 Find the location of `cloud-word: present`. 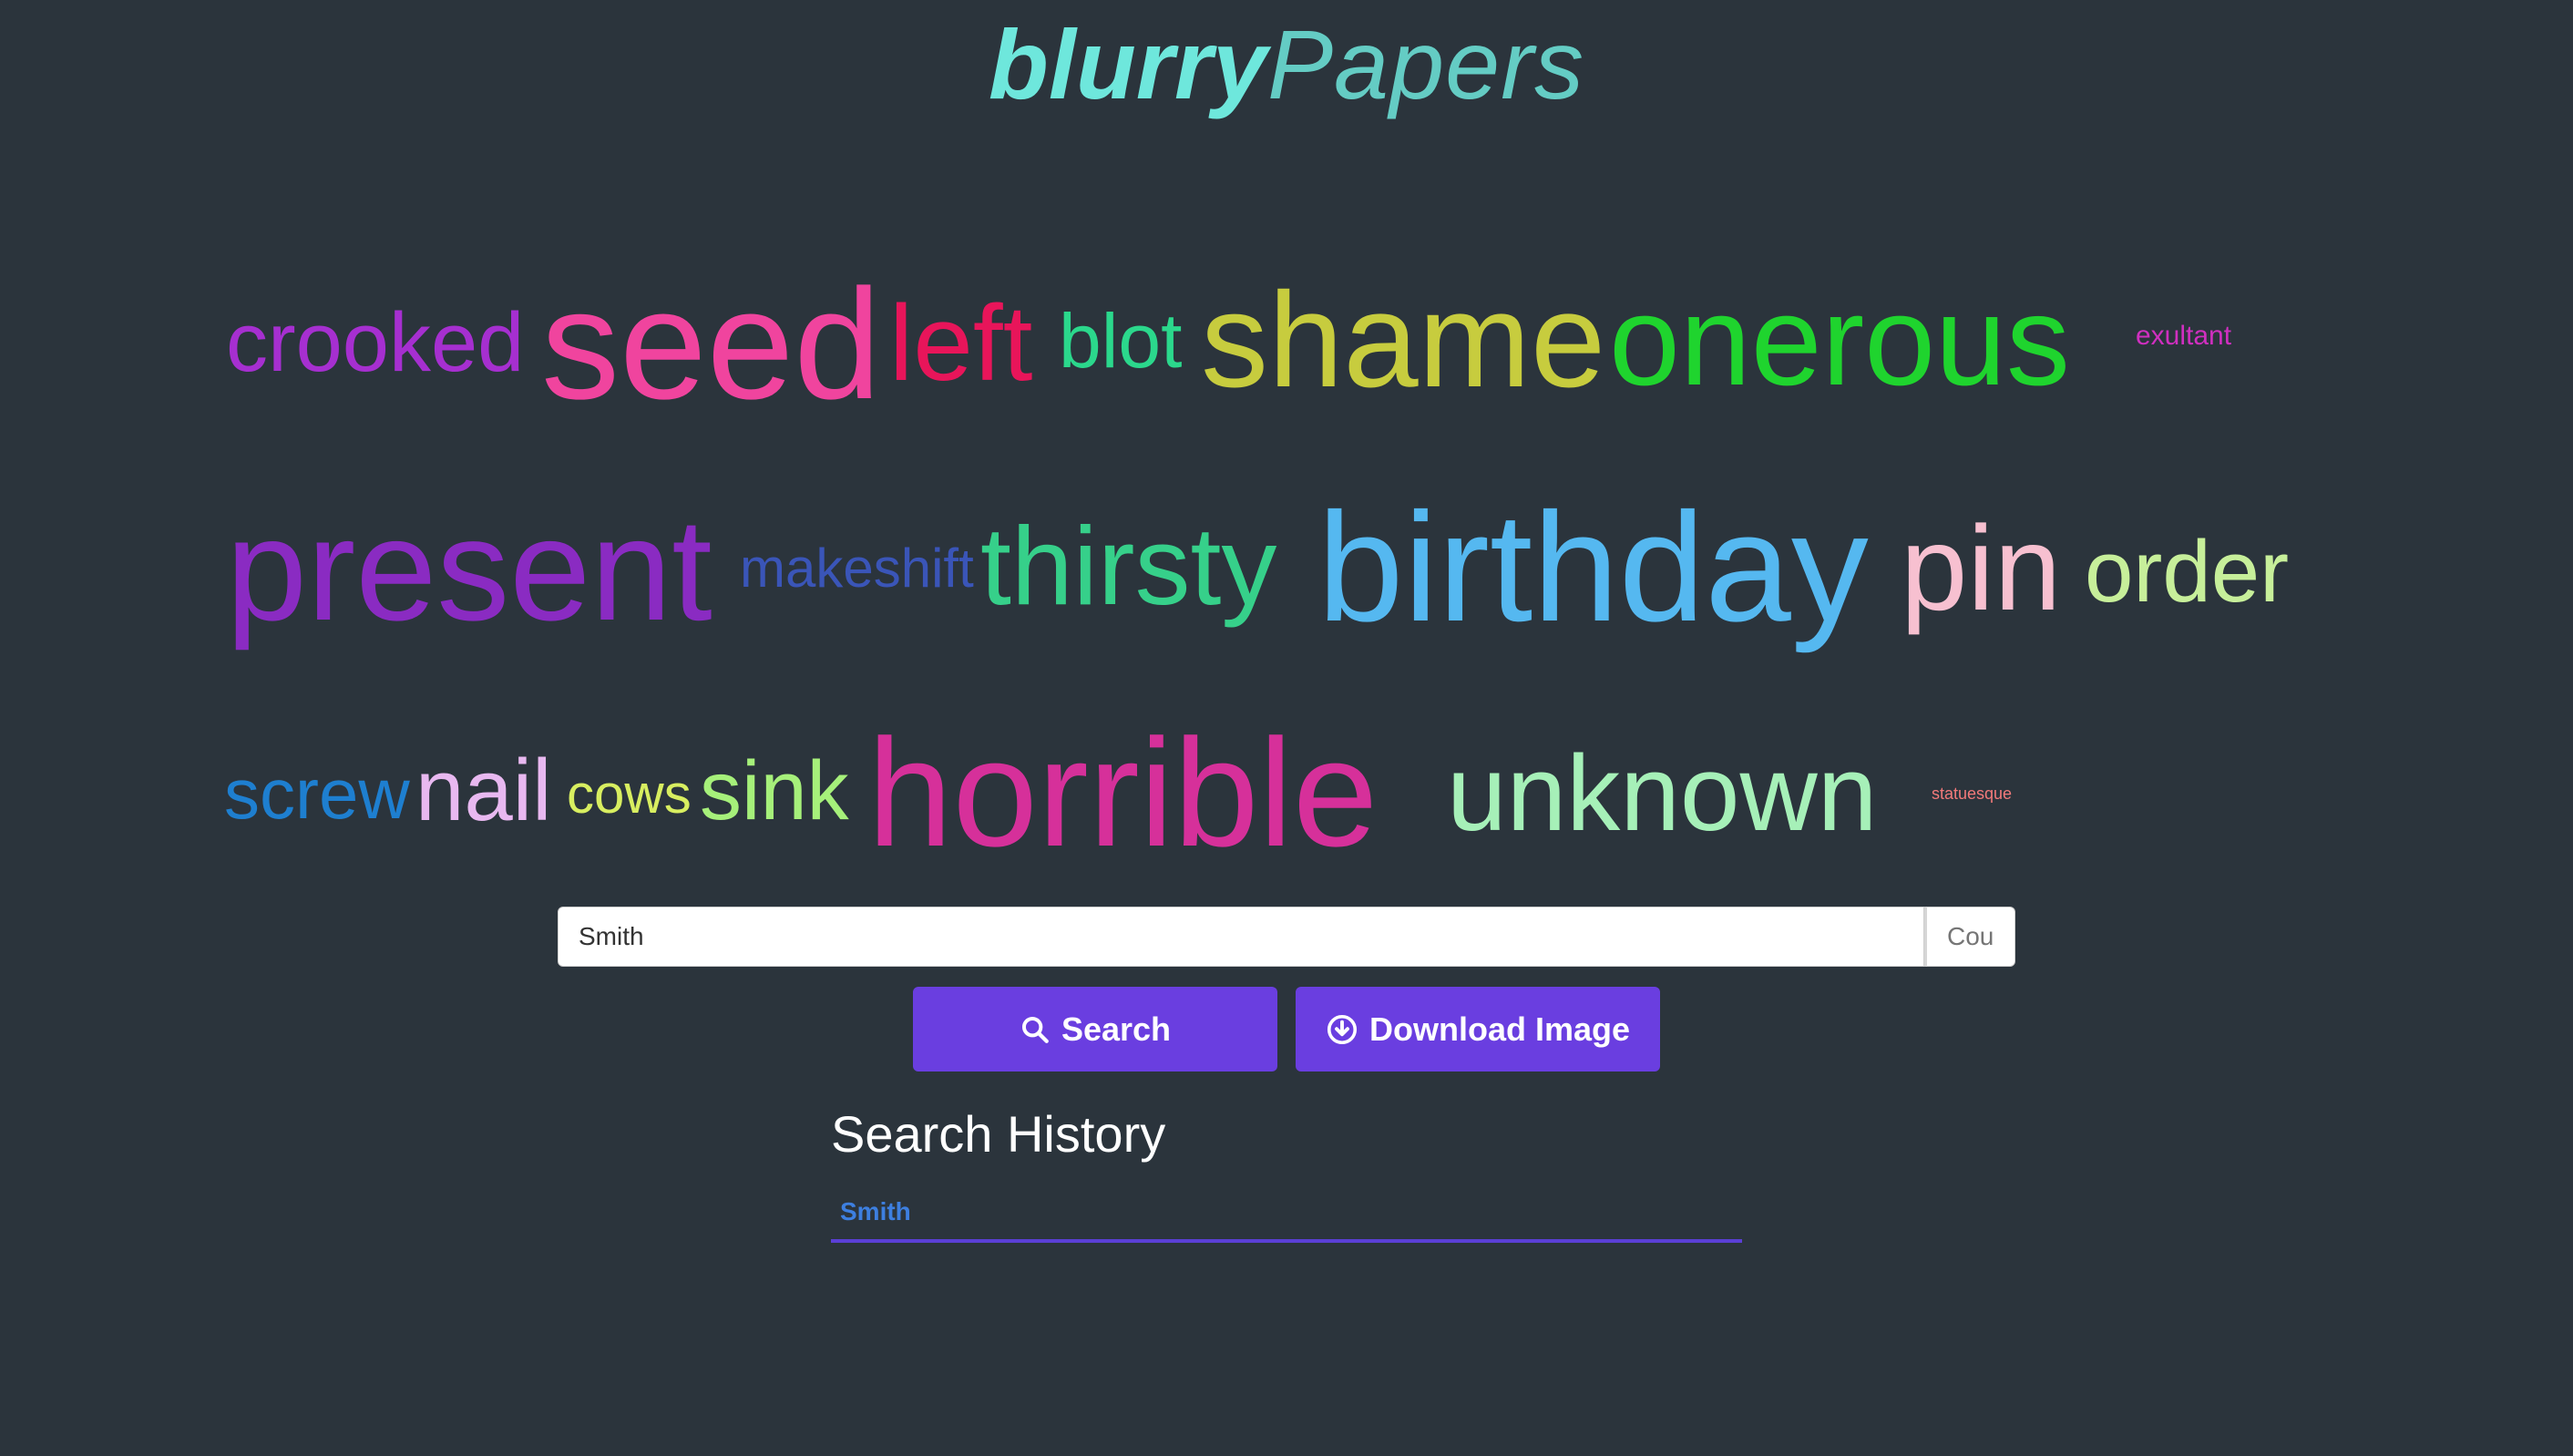

cloud-word: present is located at coordinates (469, 569).